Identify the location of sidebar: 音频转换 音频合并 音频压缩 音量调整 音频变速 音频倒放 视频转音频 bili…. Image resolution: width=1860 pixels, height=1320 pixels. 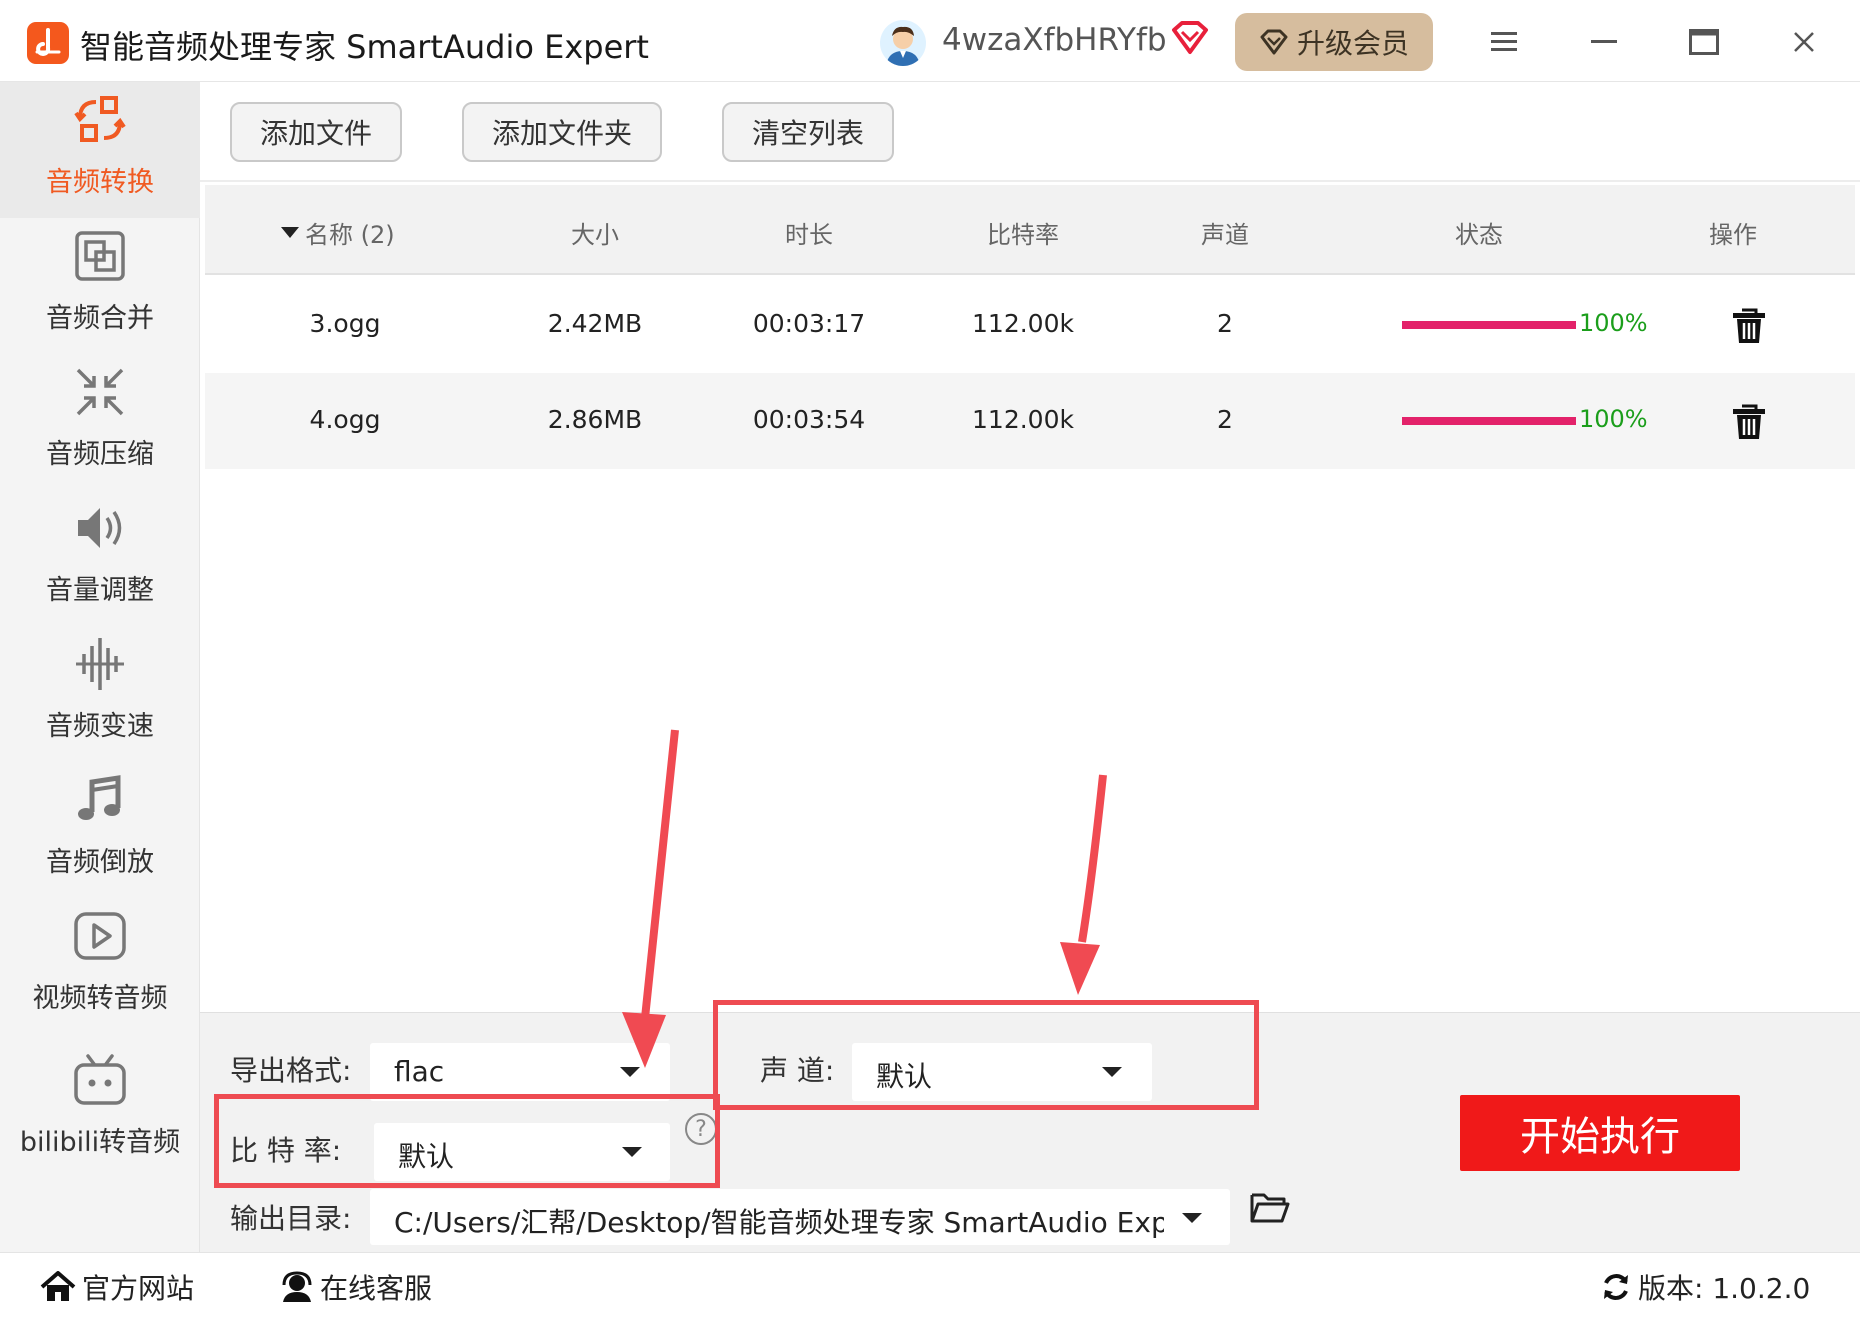
(100, 667).